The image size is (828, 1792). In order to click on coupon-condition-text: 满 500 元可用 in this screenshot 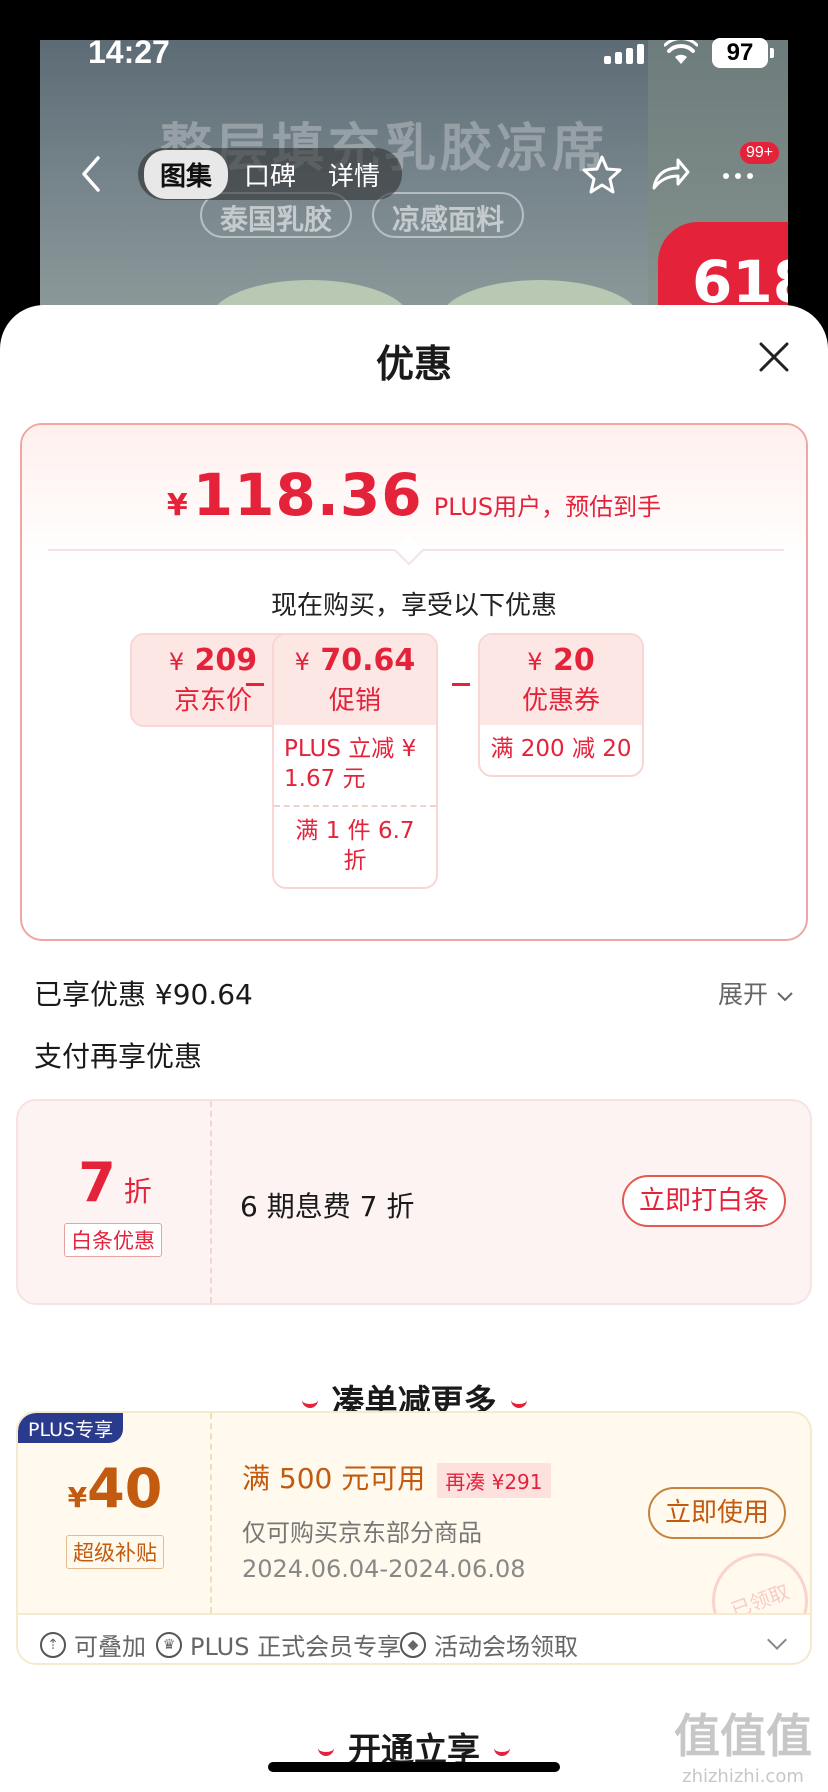, I will do `click(334, 1478)`.